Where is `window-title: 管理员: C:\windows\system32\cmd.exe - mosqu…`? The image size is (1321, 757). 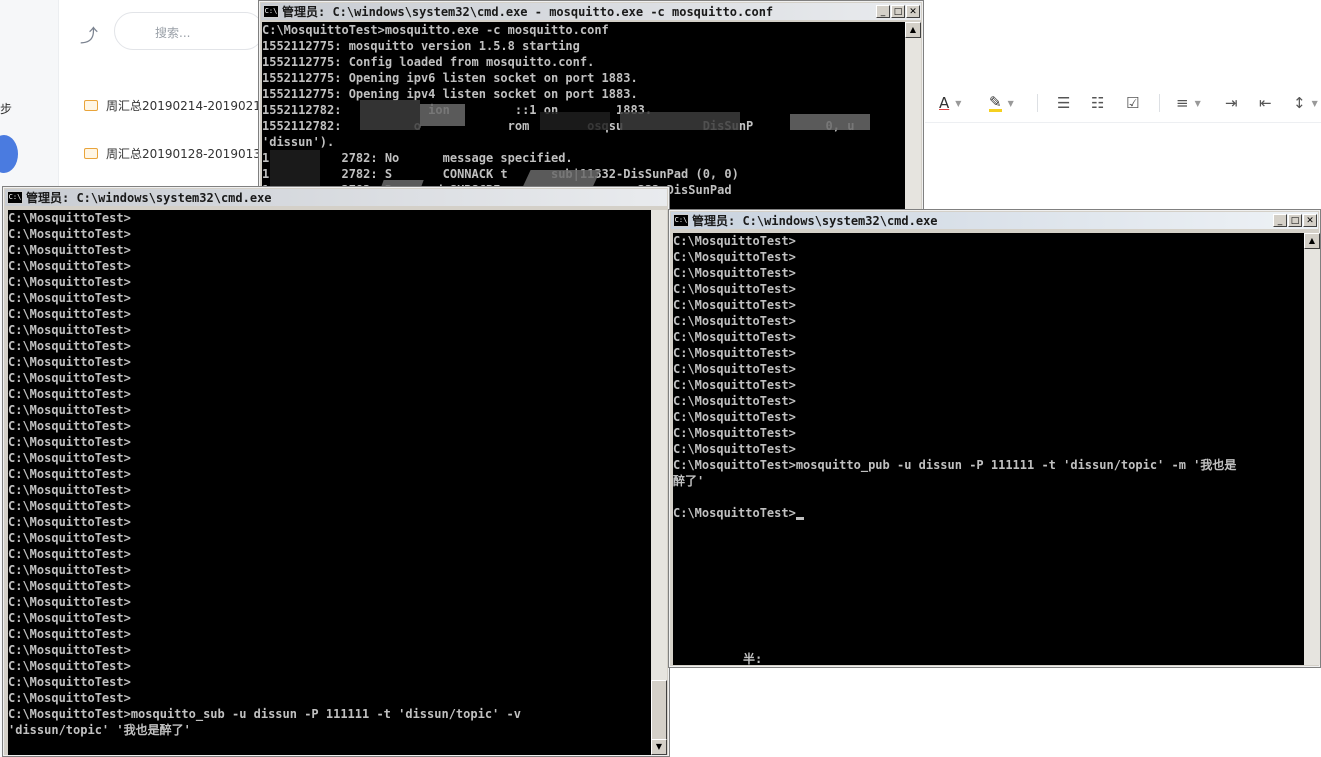 window-title: 管理员: C:\windows\system32\cmd.exe - mosqu… is located at coordinates (528, 12).